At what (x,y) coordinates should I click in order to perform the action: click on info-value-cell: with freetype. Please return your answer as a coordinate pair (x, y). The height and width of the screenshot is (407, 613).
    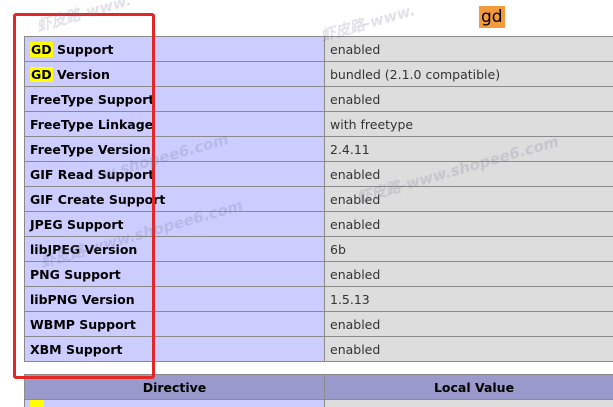
    Looking at the image, I should click on (468, 124).